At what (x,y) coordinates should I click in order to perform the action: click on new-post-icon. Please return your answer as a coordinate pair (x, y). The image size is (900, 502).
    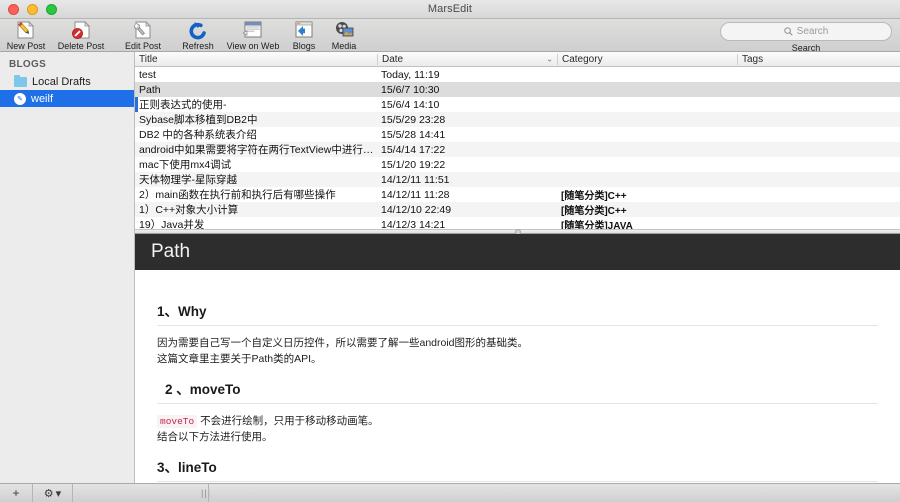
    Looking at the image, I should click on (26, 30).